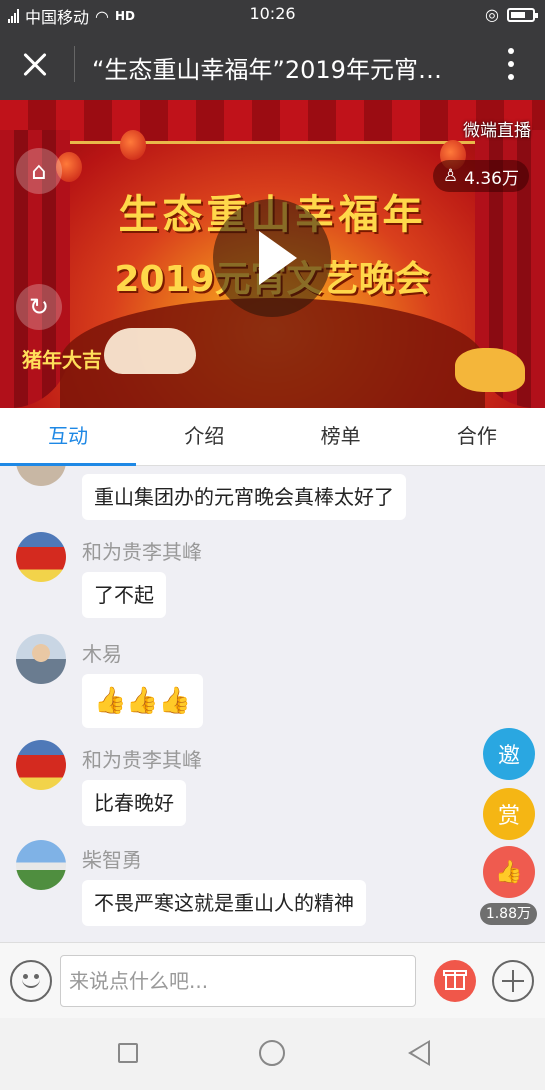 This screenshot has width=545, height=1090. What do you see at coordinates (272, 684) in the screenshot?
I see `list-item: 木易 👍👍👍` at bounding box center [272, 684].